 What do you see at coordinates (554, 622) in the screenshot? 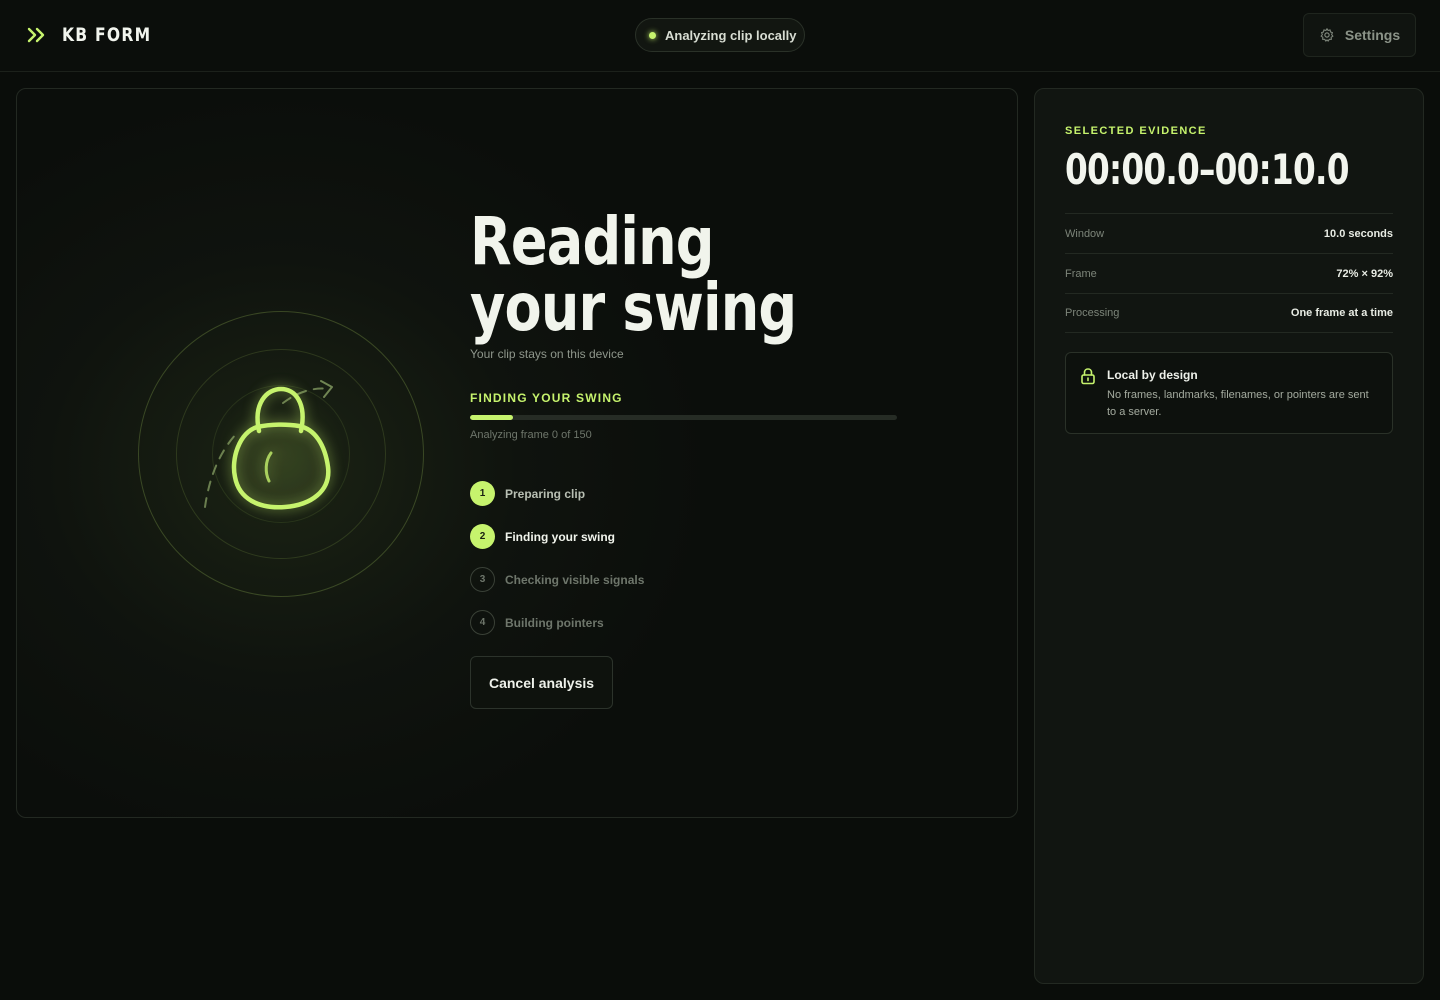
I see `step-label: Building pointers` at bounding box center [554, 622].